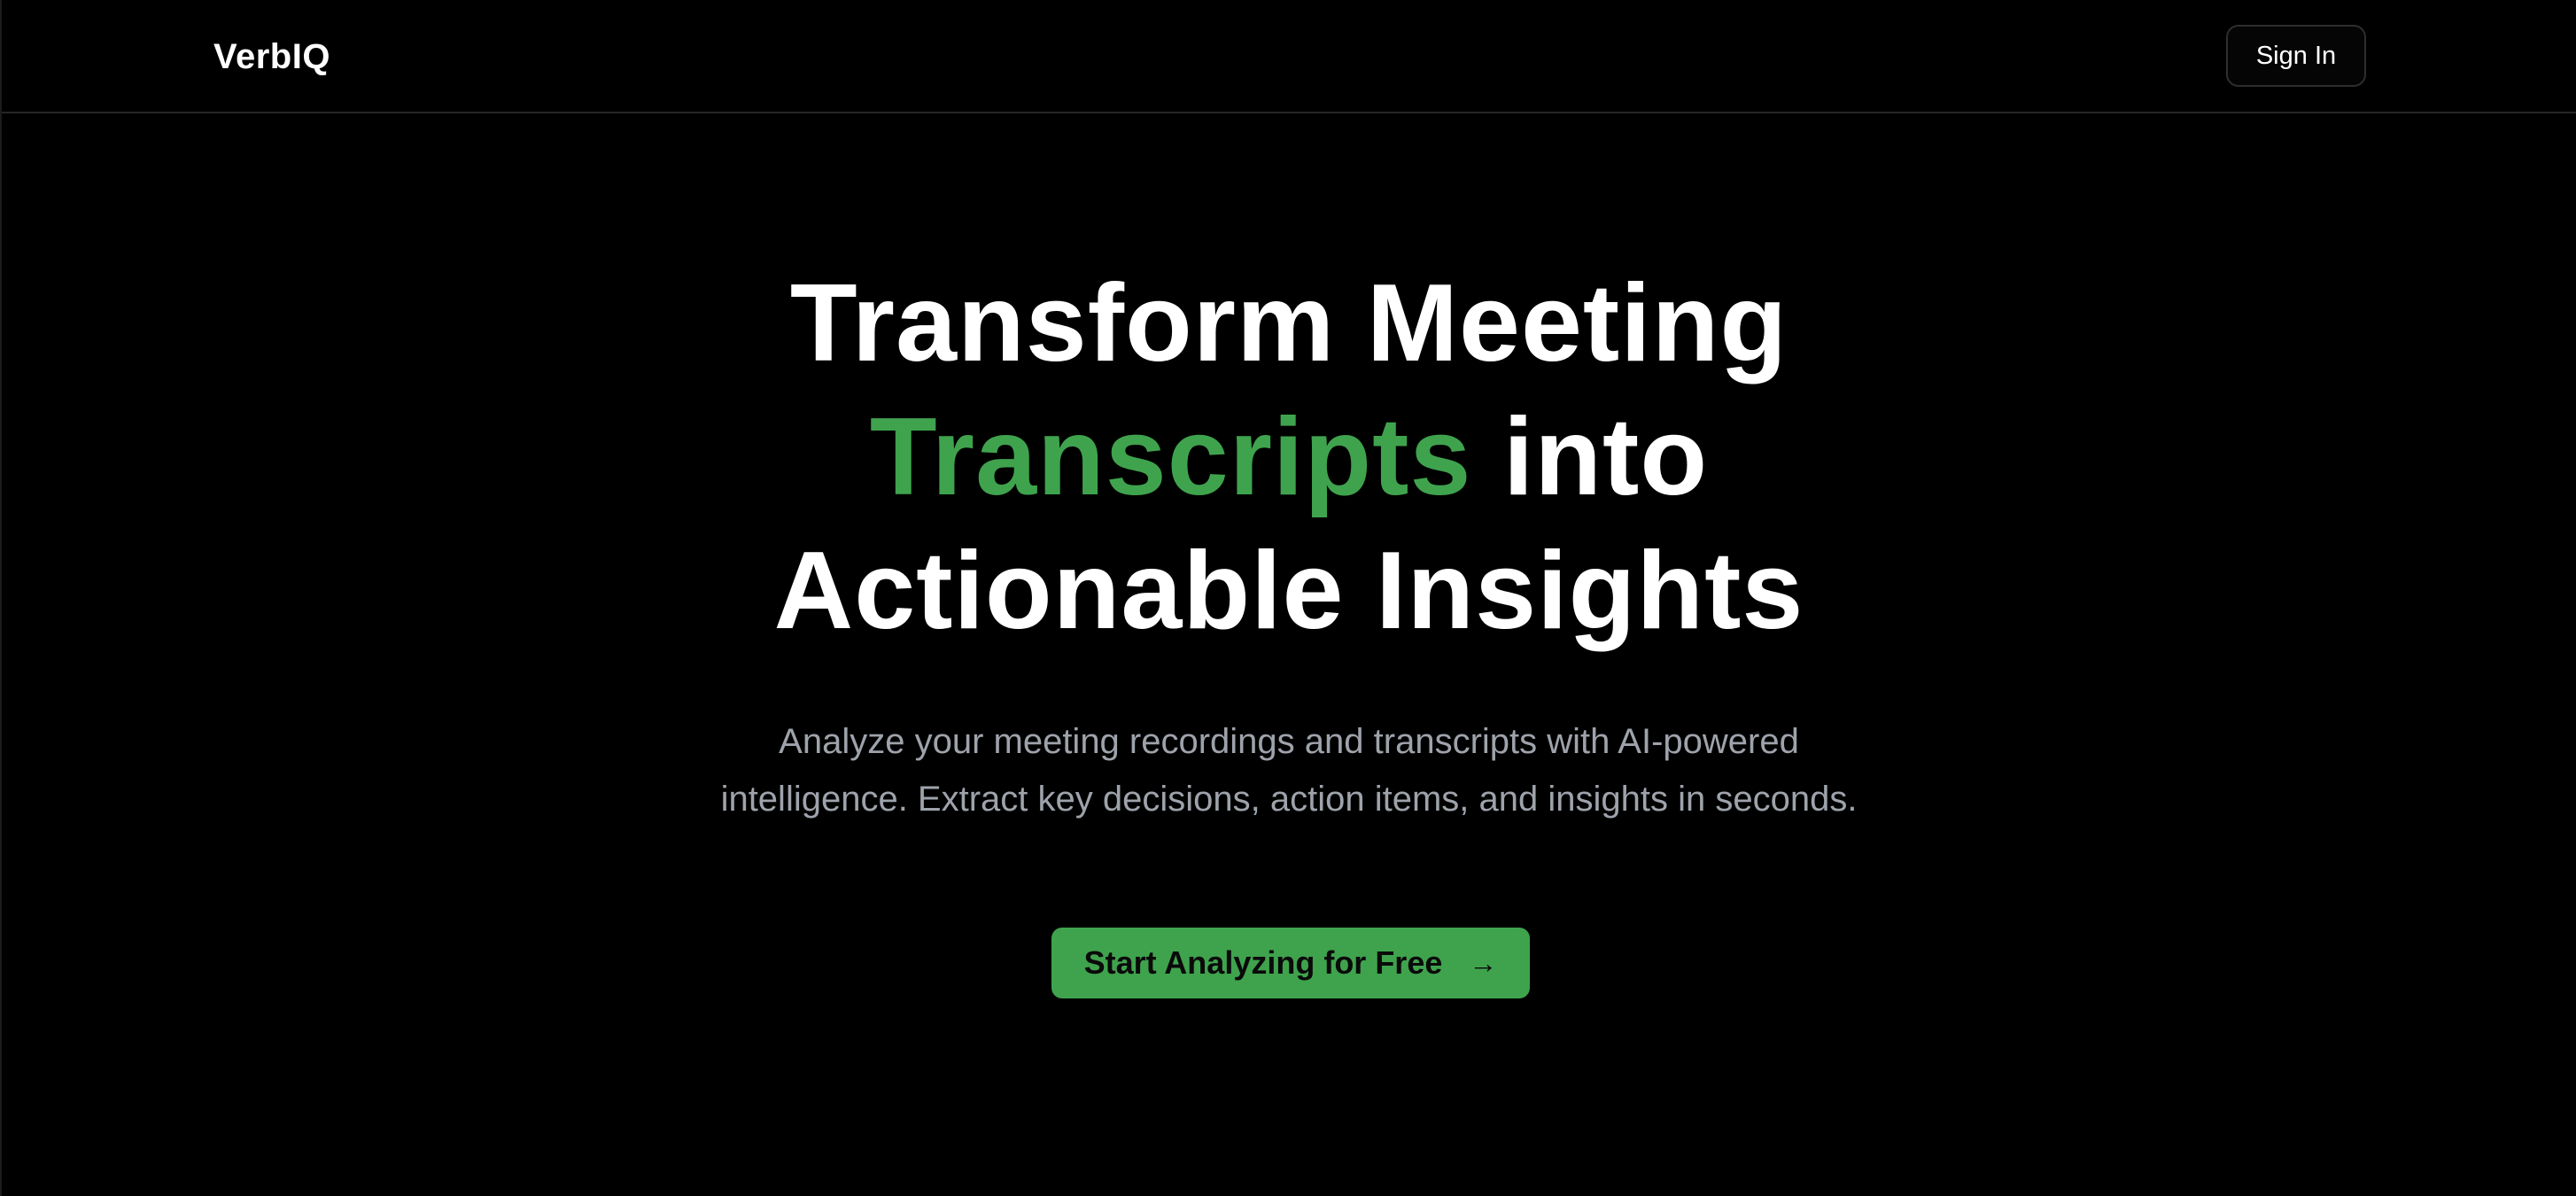  I want to click on hero-title-line-1: Transform Meeting, so click(1288, 323).